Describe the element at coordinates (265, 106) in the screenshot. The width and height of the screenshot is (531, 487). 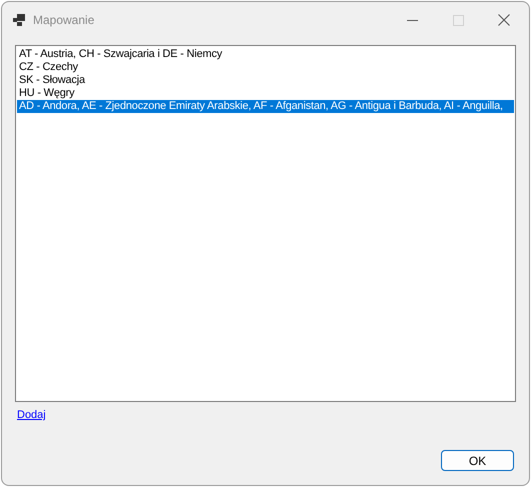
I see `list-item: AD - Andora, AE - Zjednoczone Emiraty Arabskie, AF - Afganistan, AG - Antigua i Barbuda, AI - Anguilla,` at that location.